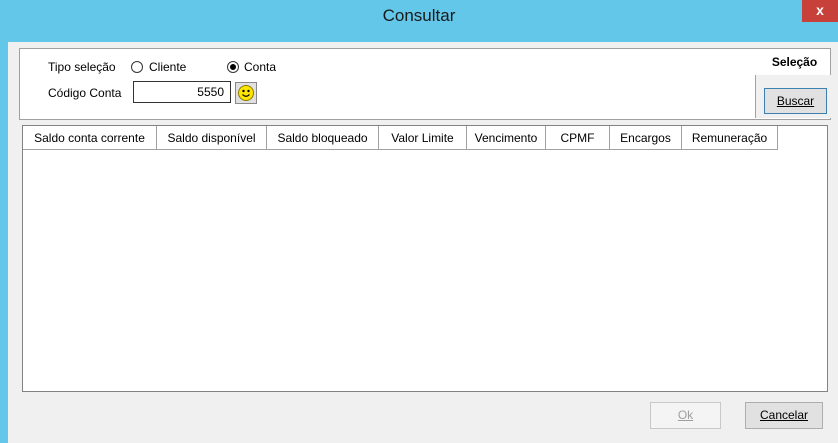 This screenshot has width=838, height=443. I want to click on cancel-label: Cancelar, so click(784, 415).